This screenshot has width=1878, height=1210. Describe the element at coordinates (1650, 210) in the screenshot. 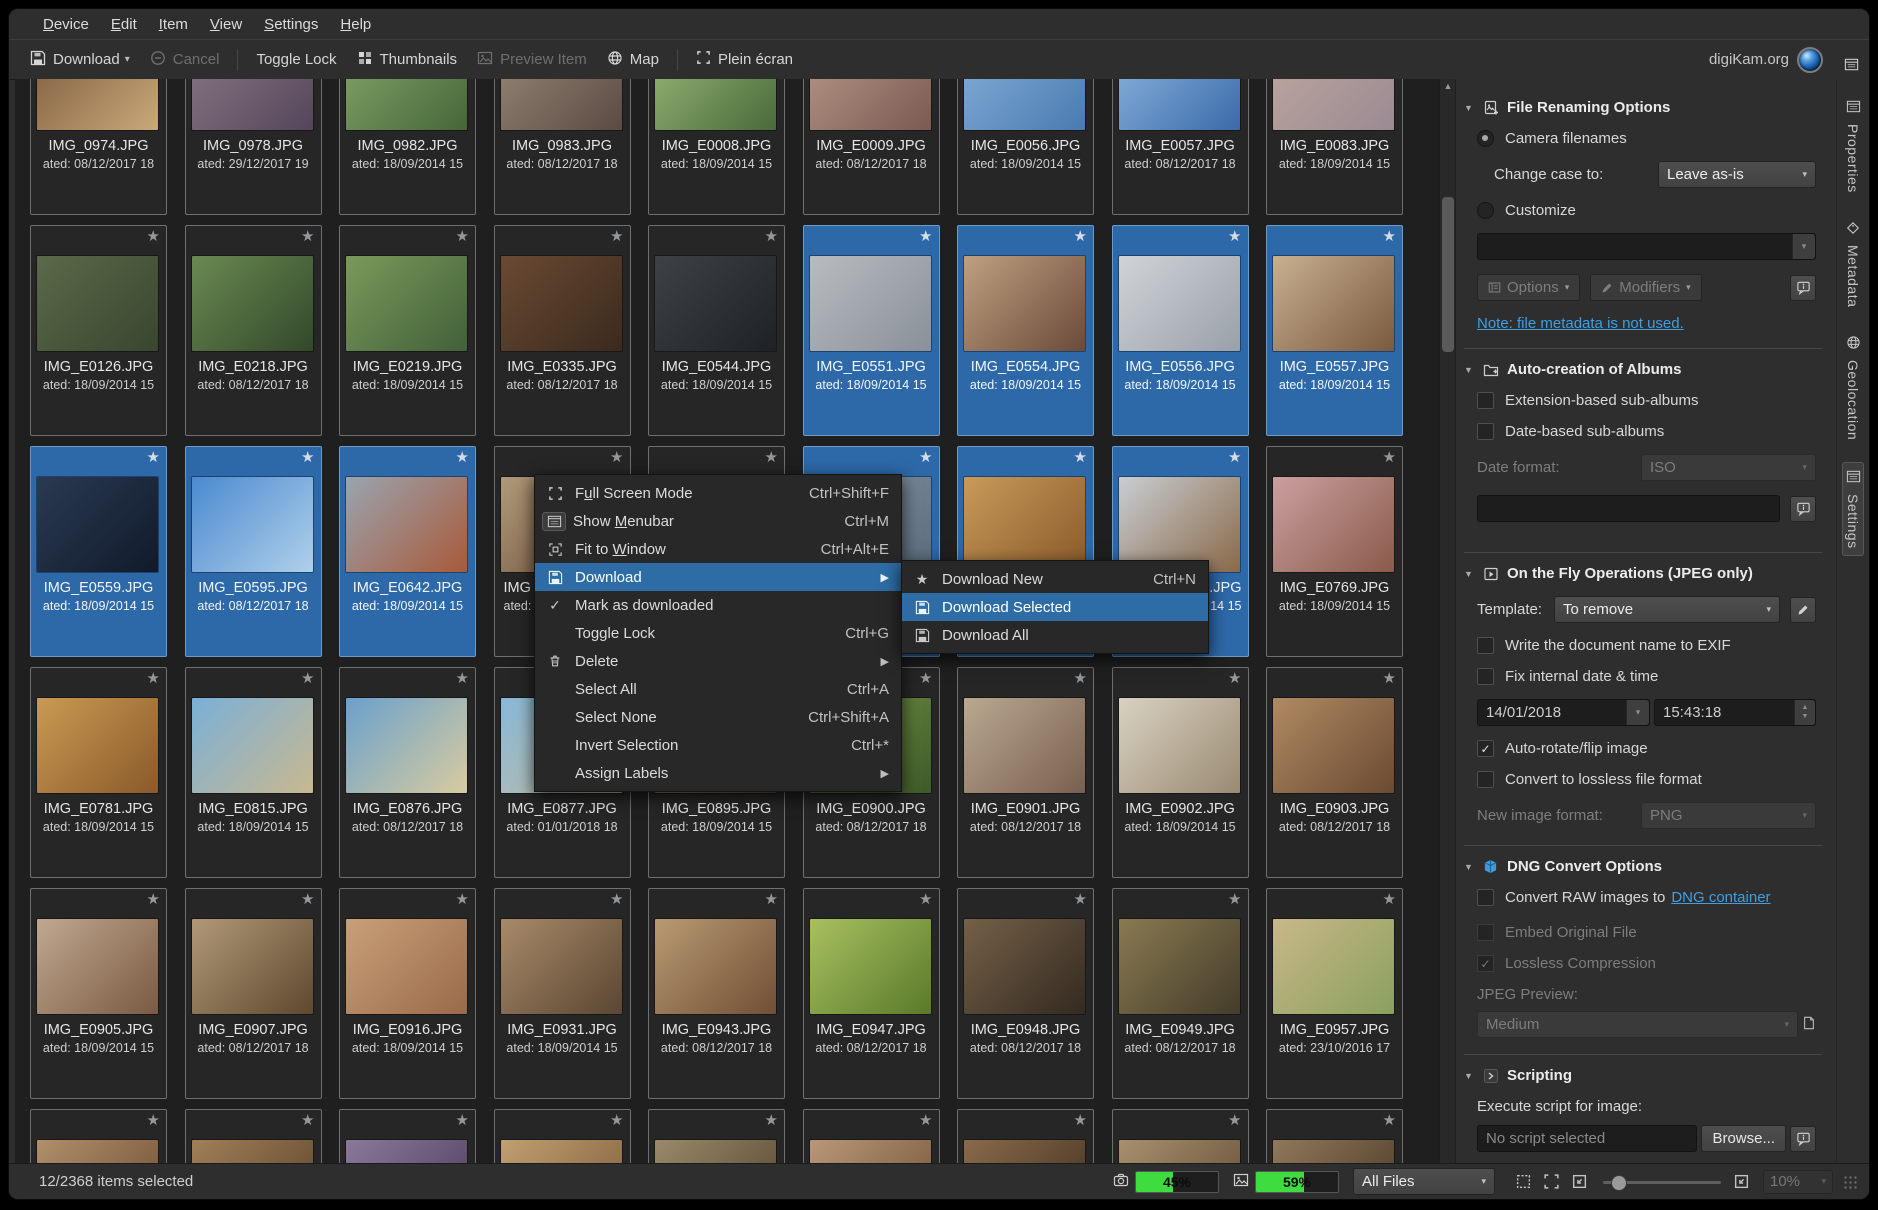

I see `customize-option: Customize` at that location.